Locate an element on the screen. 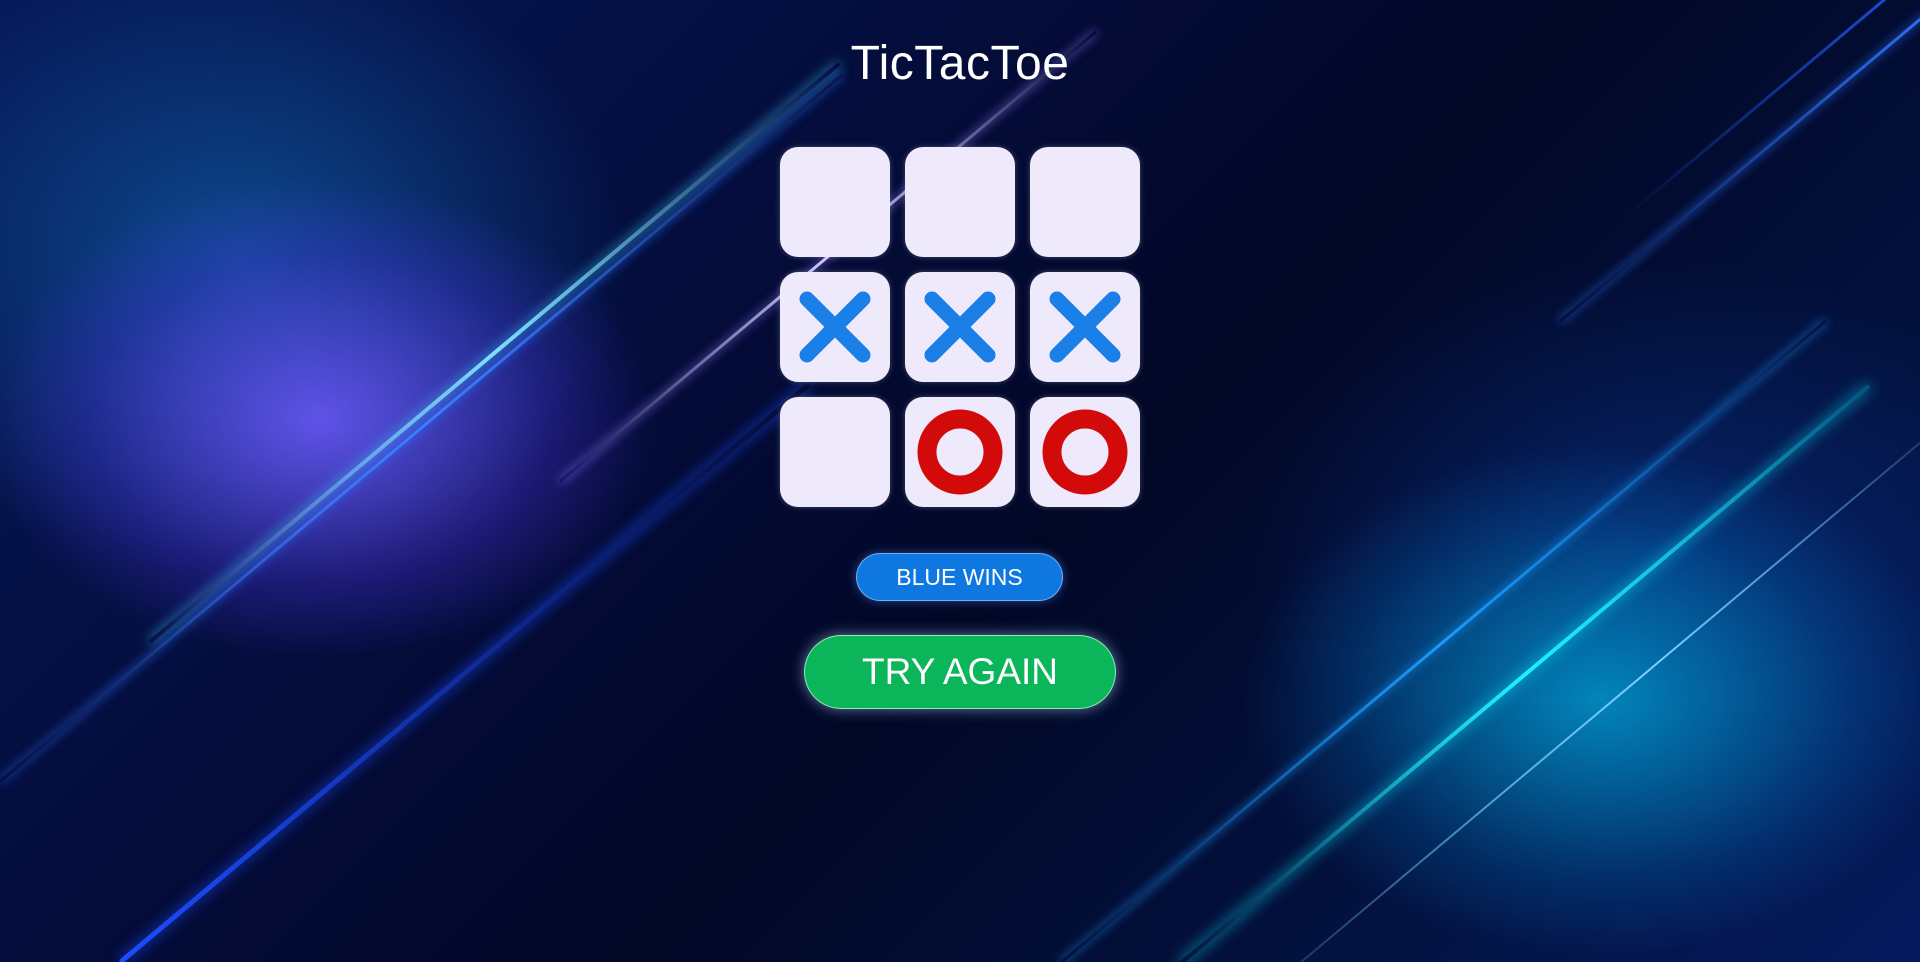  board-cell-r2-c1 is located at coordinates (835, 327).